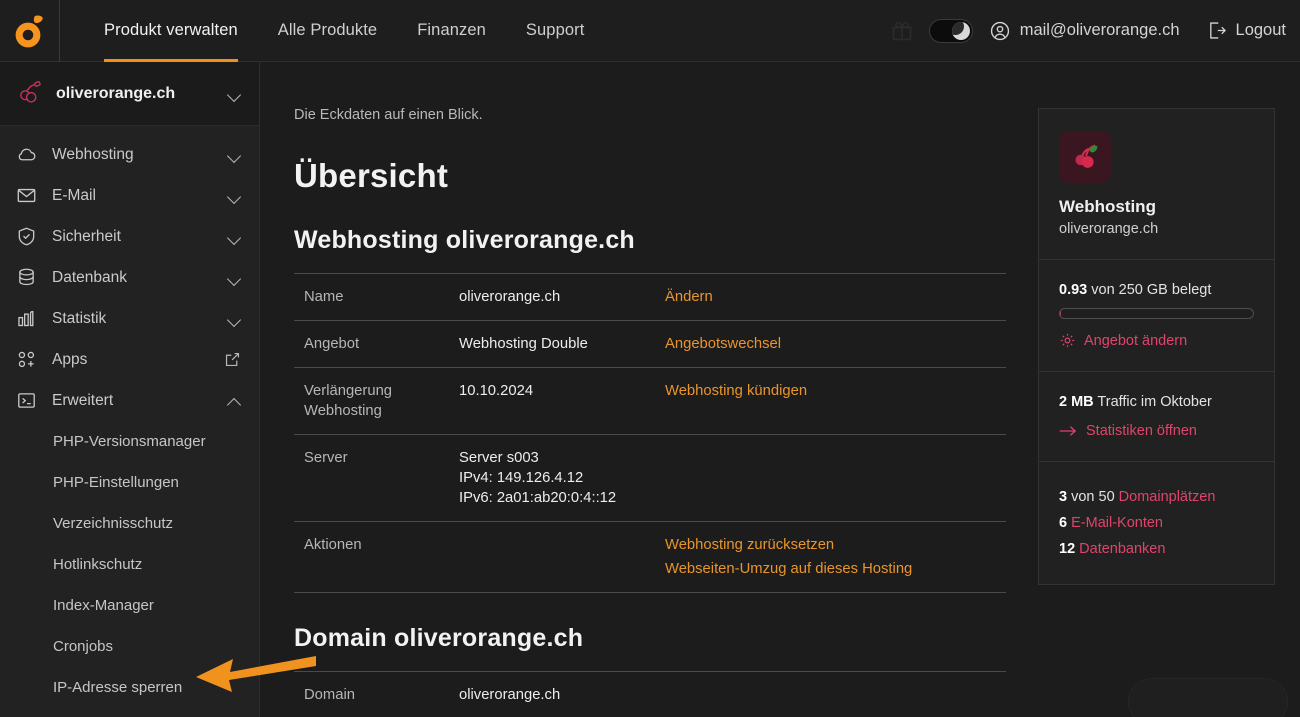 This screenshot has width=1300, height=717. What do you see at coordinates (1068, 431) in the screenshot?
I see `arrow-right-icon` at bounding box center [1068, 431].